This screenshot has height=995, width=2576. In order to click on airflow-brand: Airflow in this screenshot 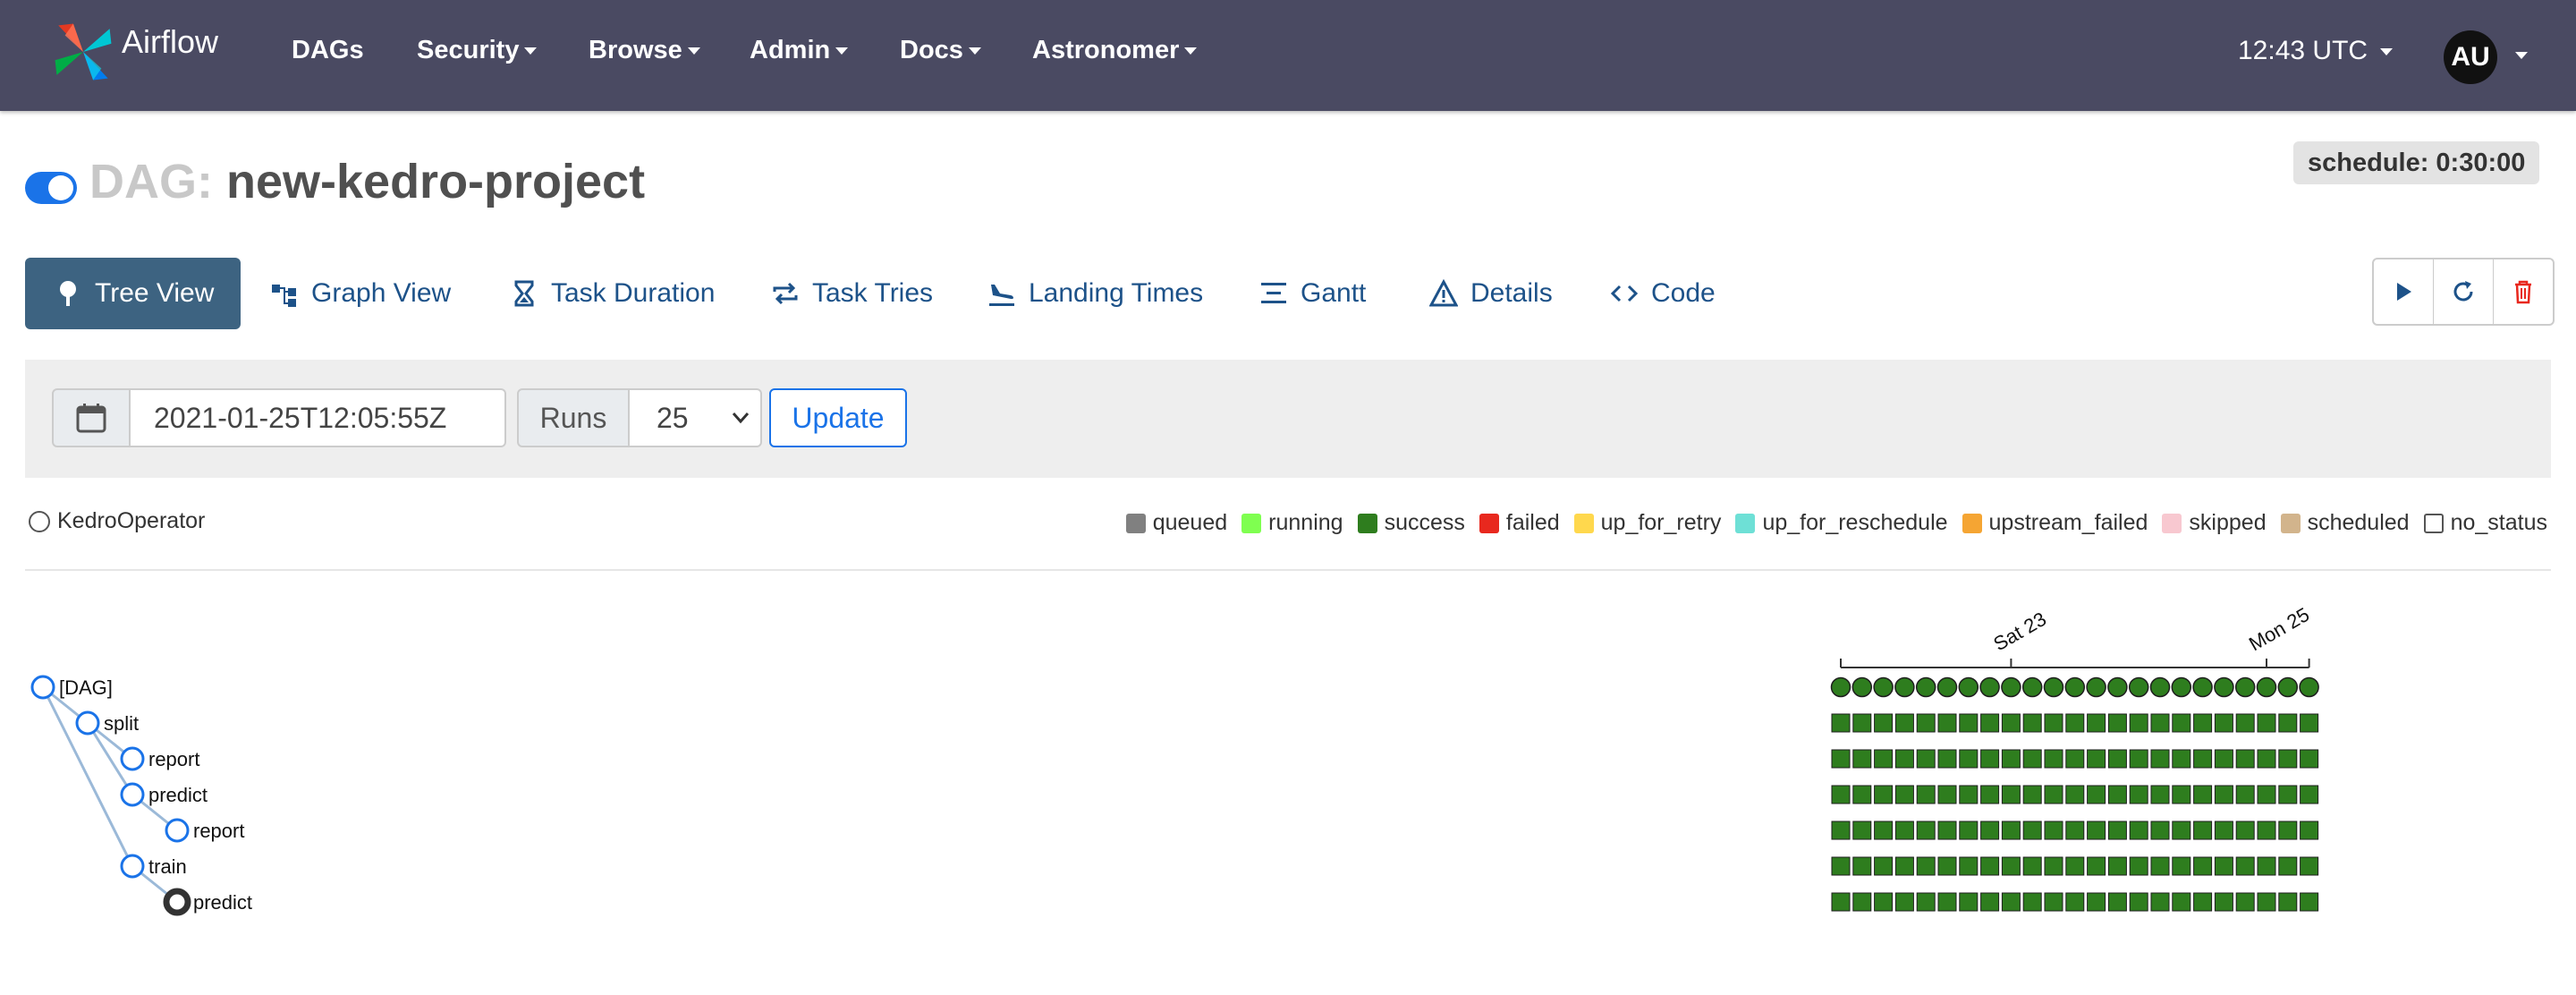, I will do `click(134, 52)`.